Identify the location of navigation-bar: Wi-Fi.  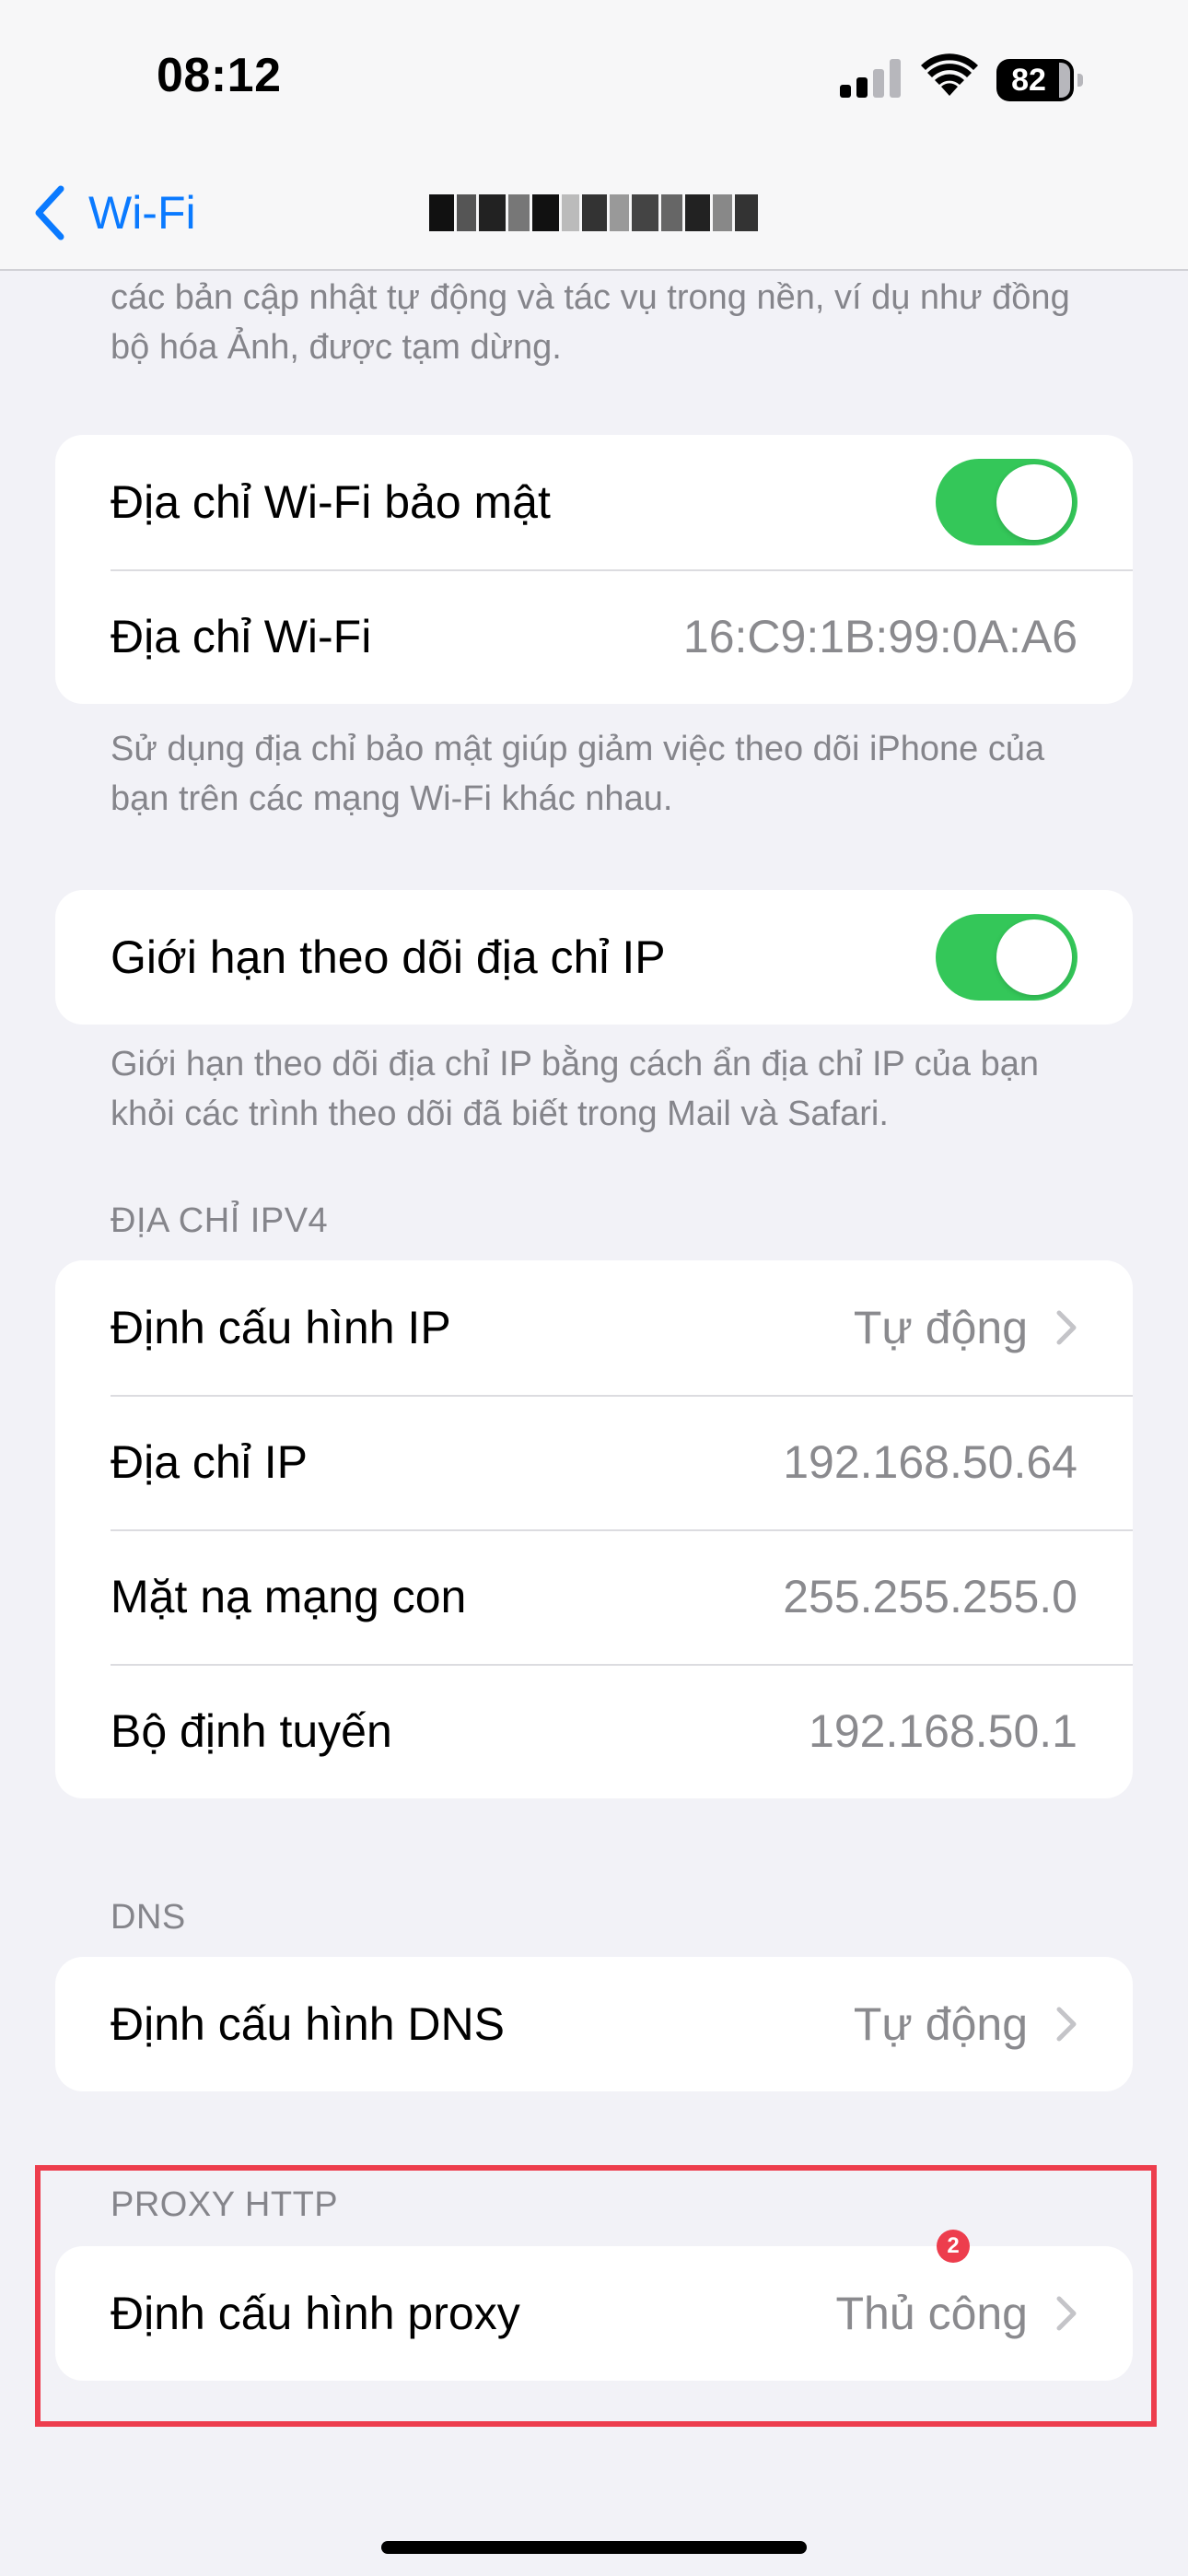
(594, 214).